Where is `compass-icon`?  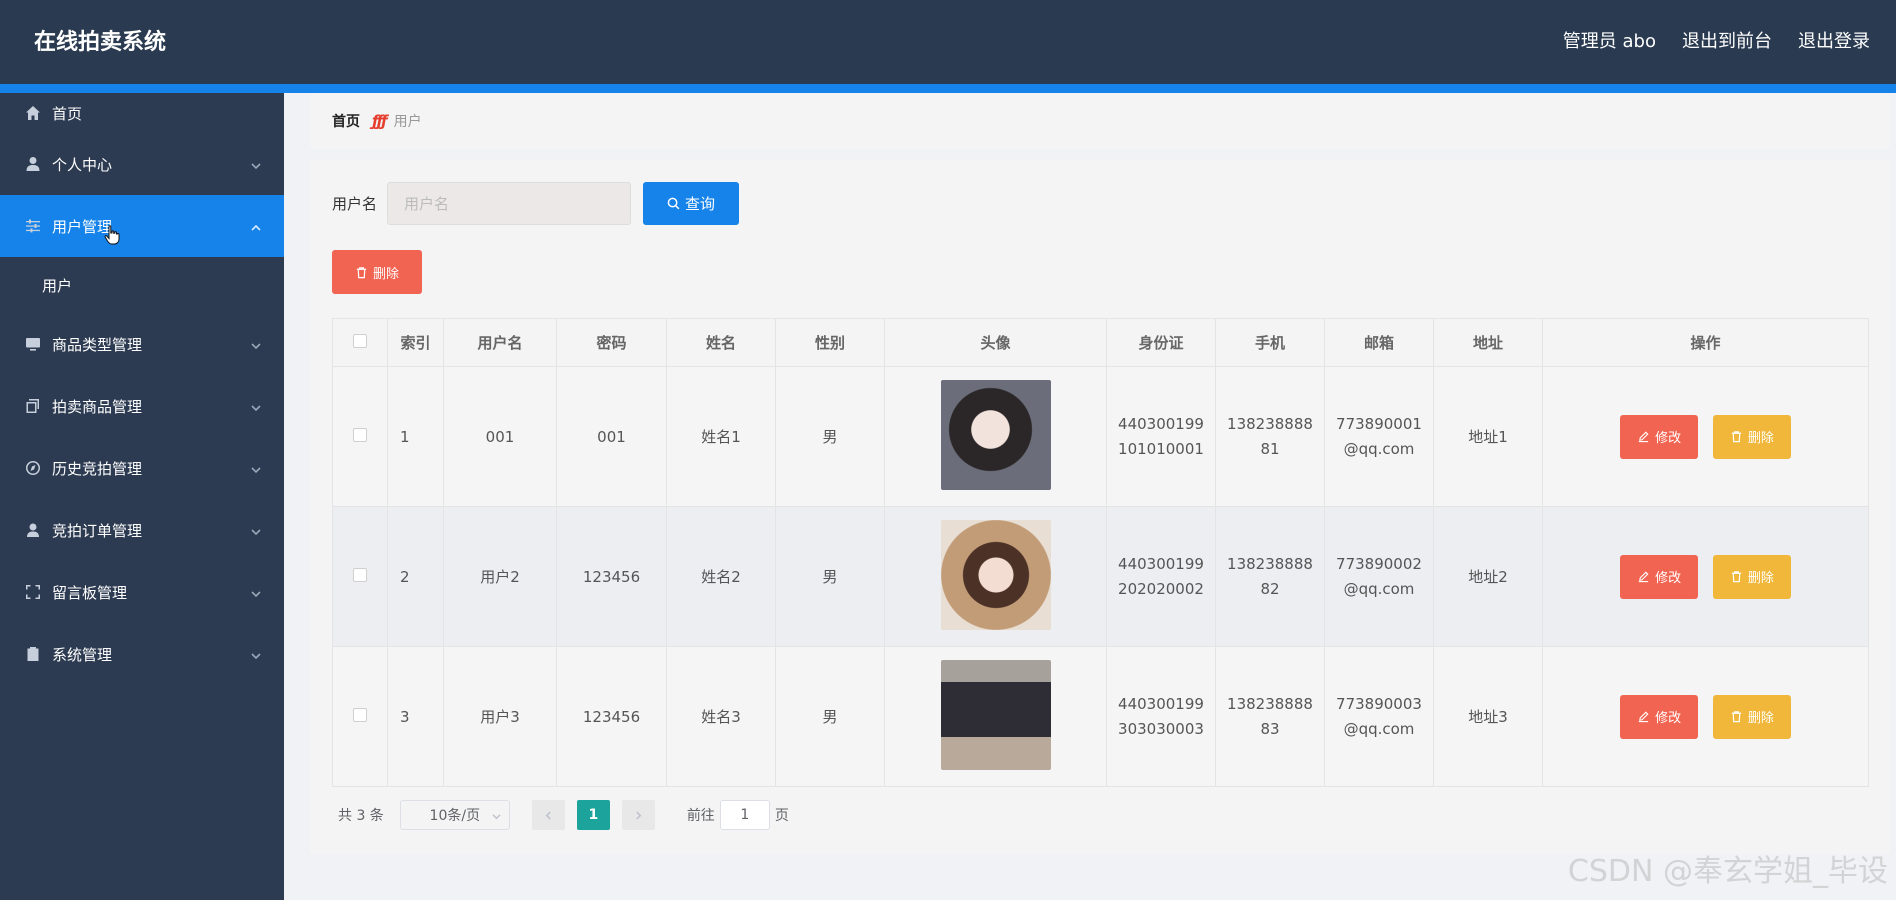 compass-icon is located at coordinates (33, 468).